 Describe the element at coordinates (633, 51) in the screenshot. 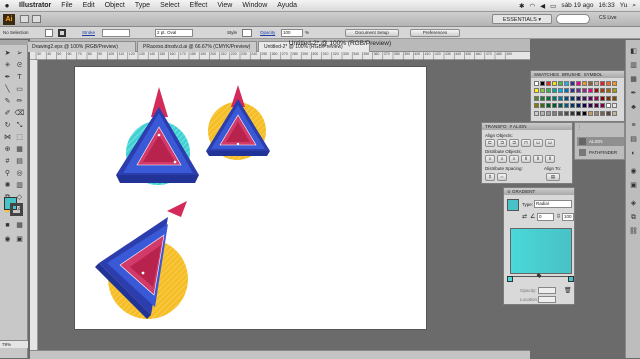

I see `color-panel-icon: ◧` at that location.